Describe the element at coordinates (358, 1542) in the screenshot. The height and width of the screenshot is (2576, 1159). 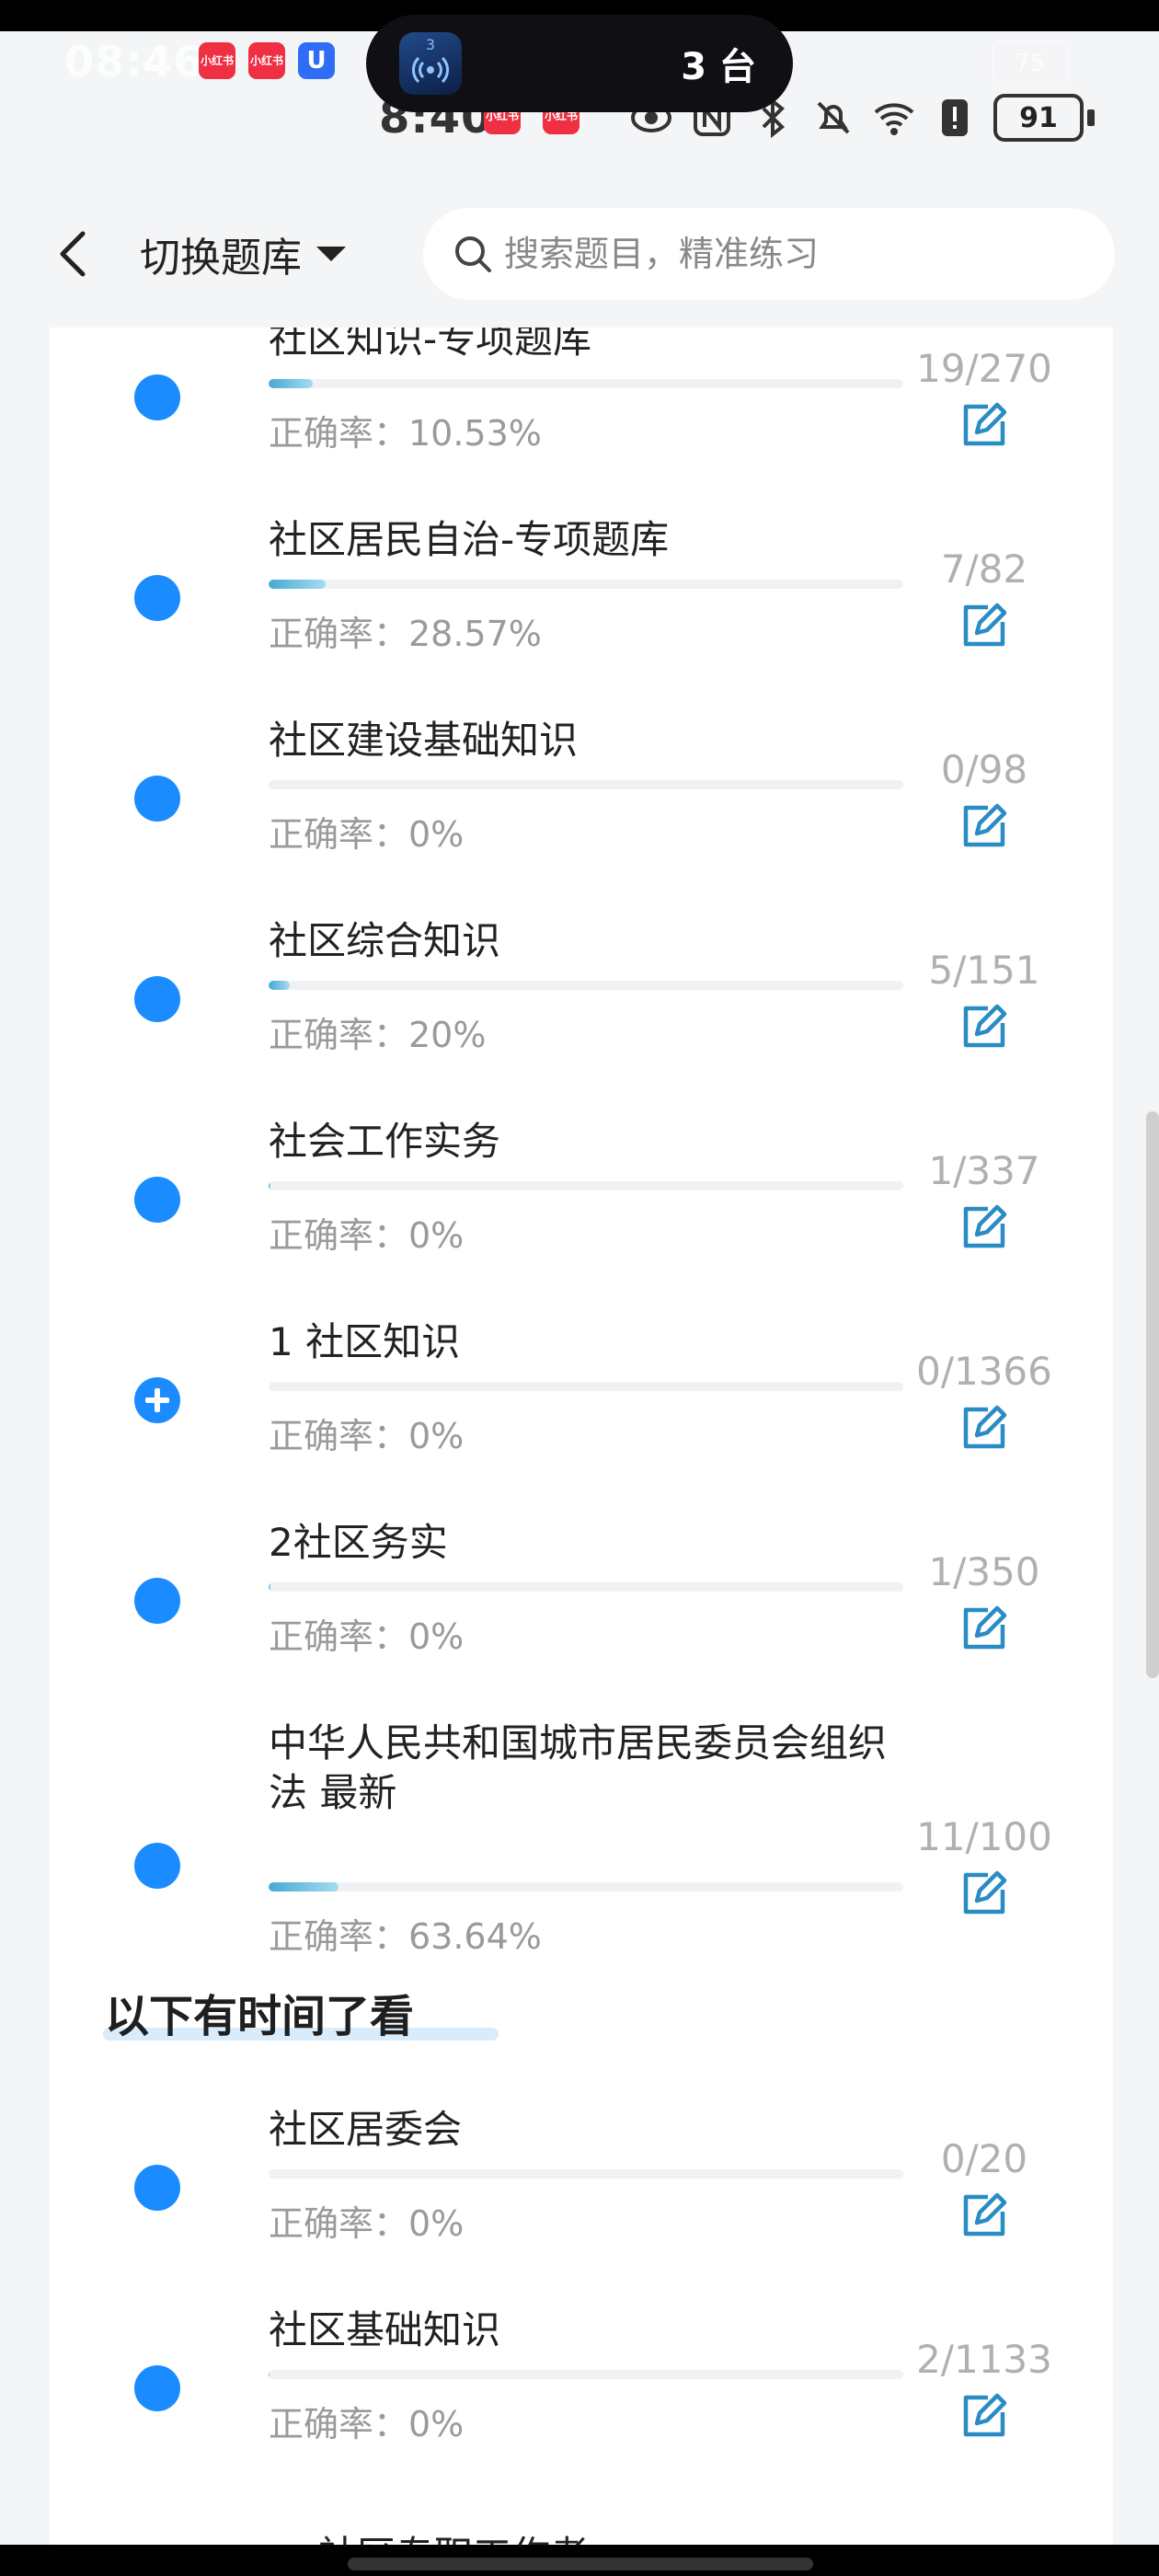
I see `item-name: 2社区务实` at that location.